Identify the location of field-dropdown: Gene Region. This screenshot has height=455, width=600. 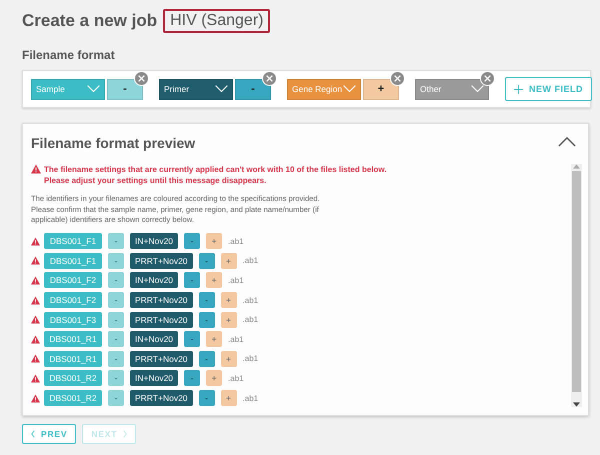
(324, 89).